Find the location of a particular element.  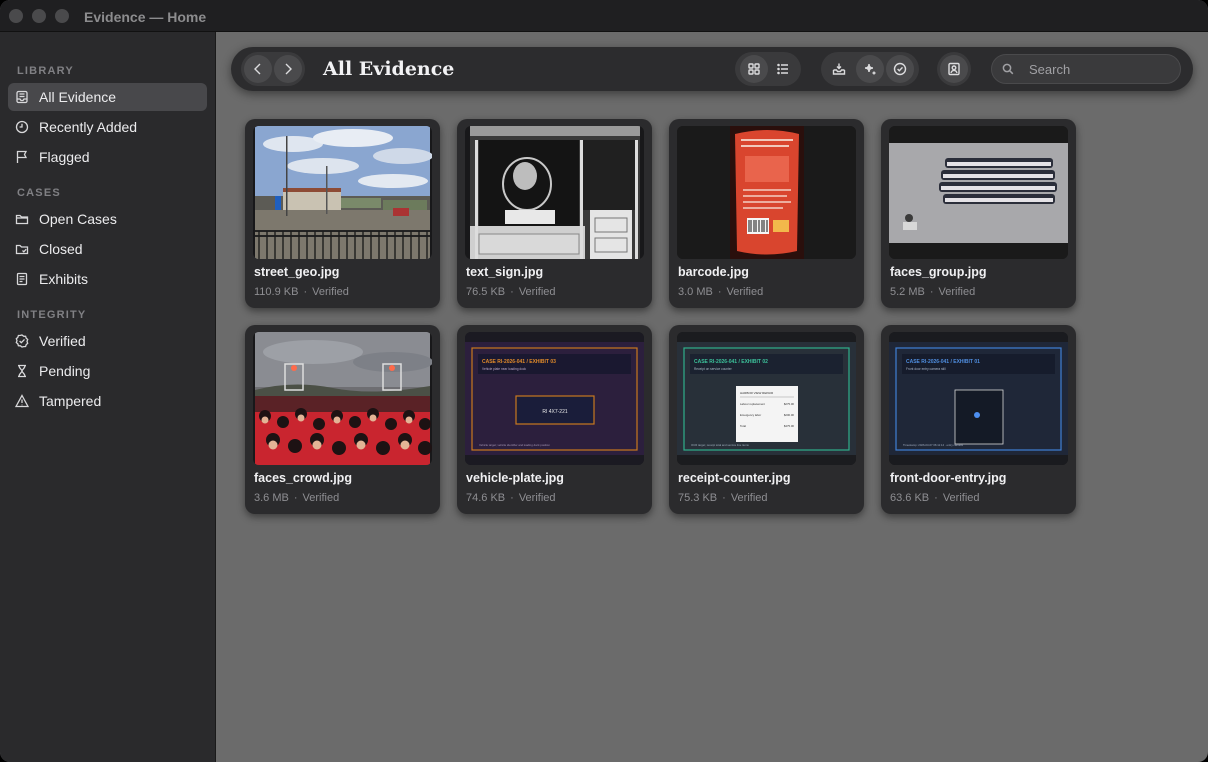

sidebar-item-recently-added: Recently Added is located at coordinates (107, 127).